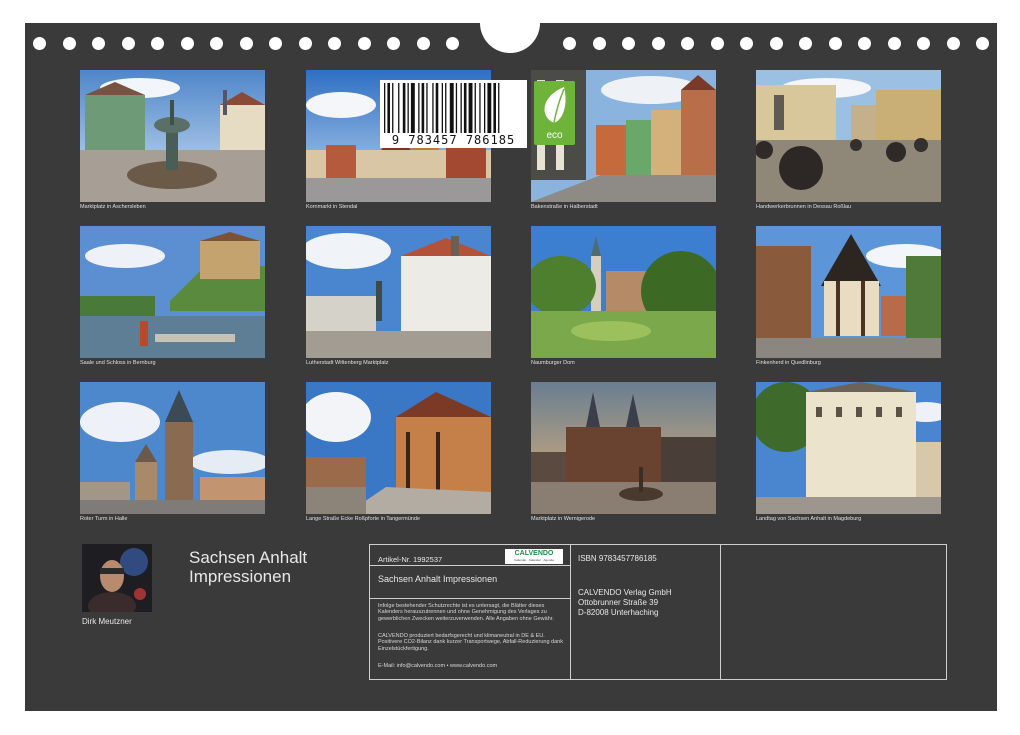 Image resolution: width=1020 pixels, height=735 pixels. Describe the element at coordinates (453, 114) in the screenshot. I see `isbn-barcode: 9 783457 786185` at that location.